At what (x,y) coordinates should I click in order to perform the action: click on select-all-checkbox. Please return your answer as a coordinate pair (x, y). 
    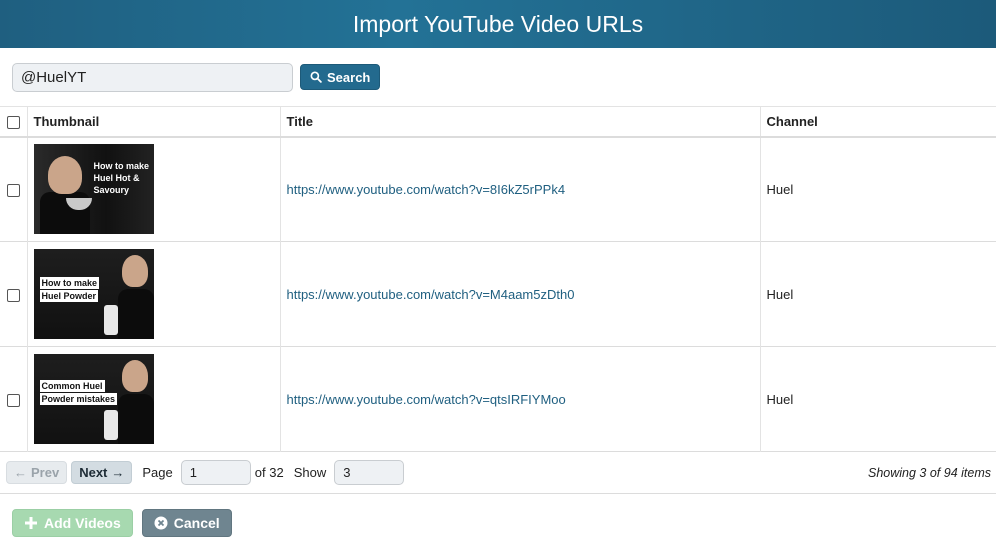
    Looking at the image, I should click on (13, 122).